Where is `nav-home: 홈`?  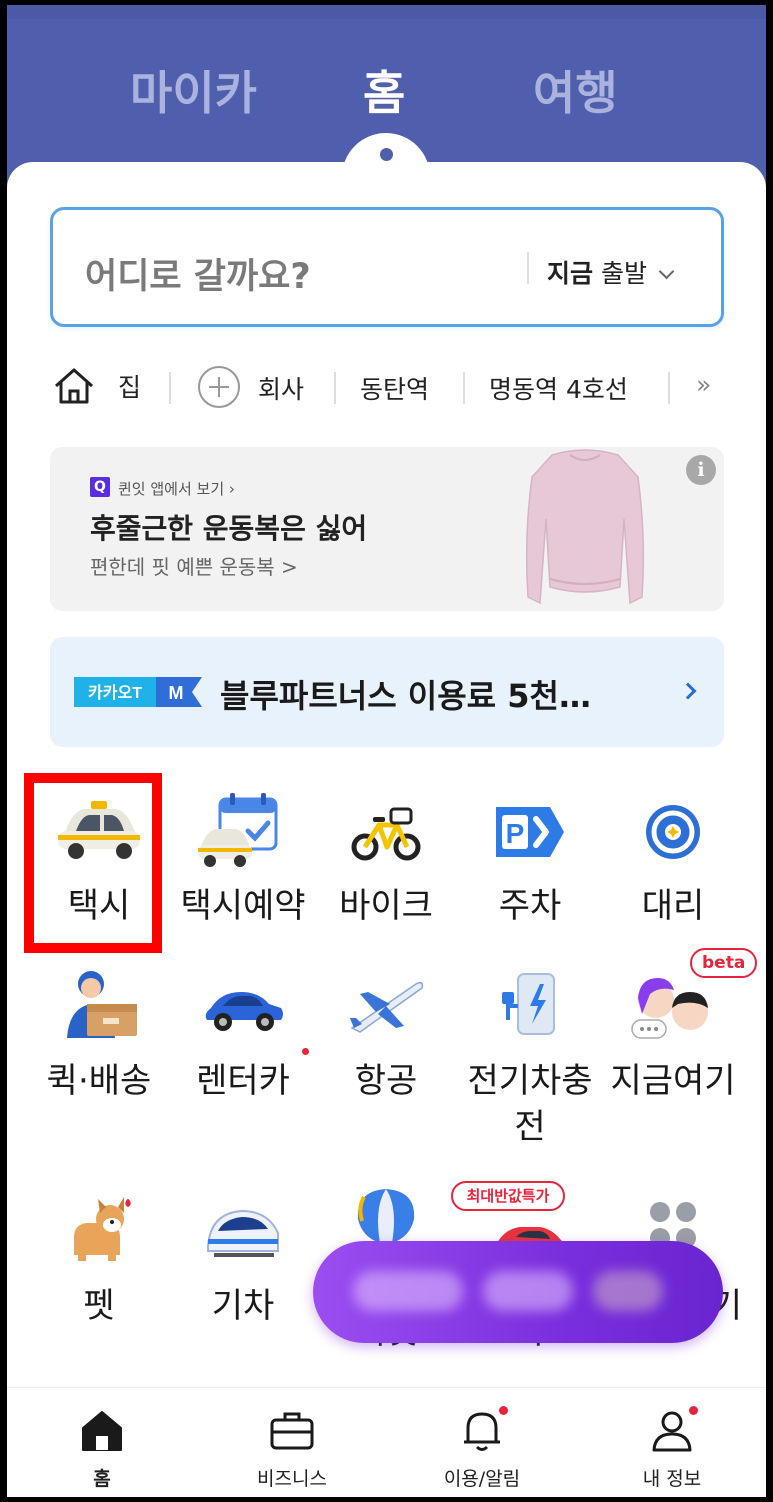 nav-home: 홈 is located at coordinates (102, 1442).